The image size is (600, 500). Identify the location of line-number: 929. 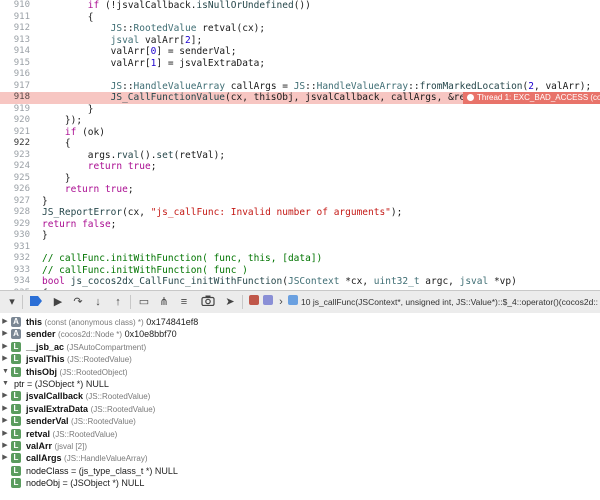
(15, 225).